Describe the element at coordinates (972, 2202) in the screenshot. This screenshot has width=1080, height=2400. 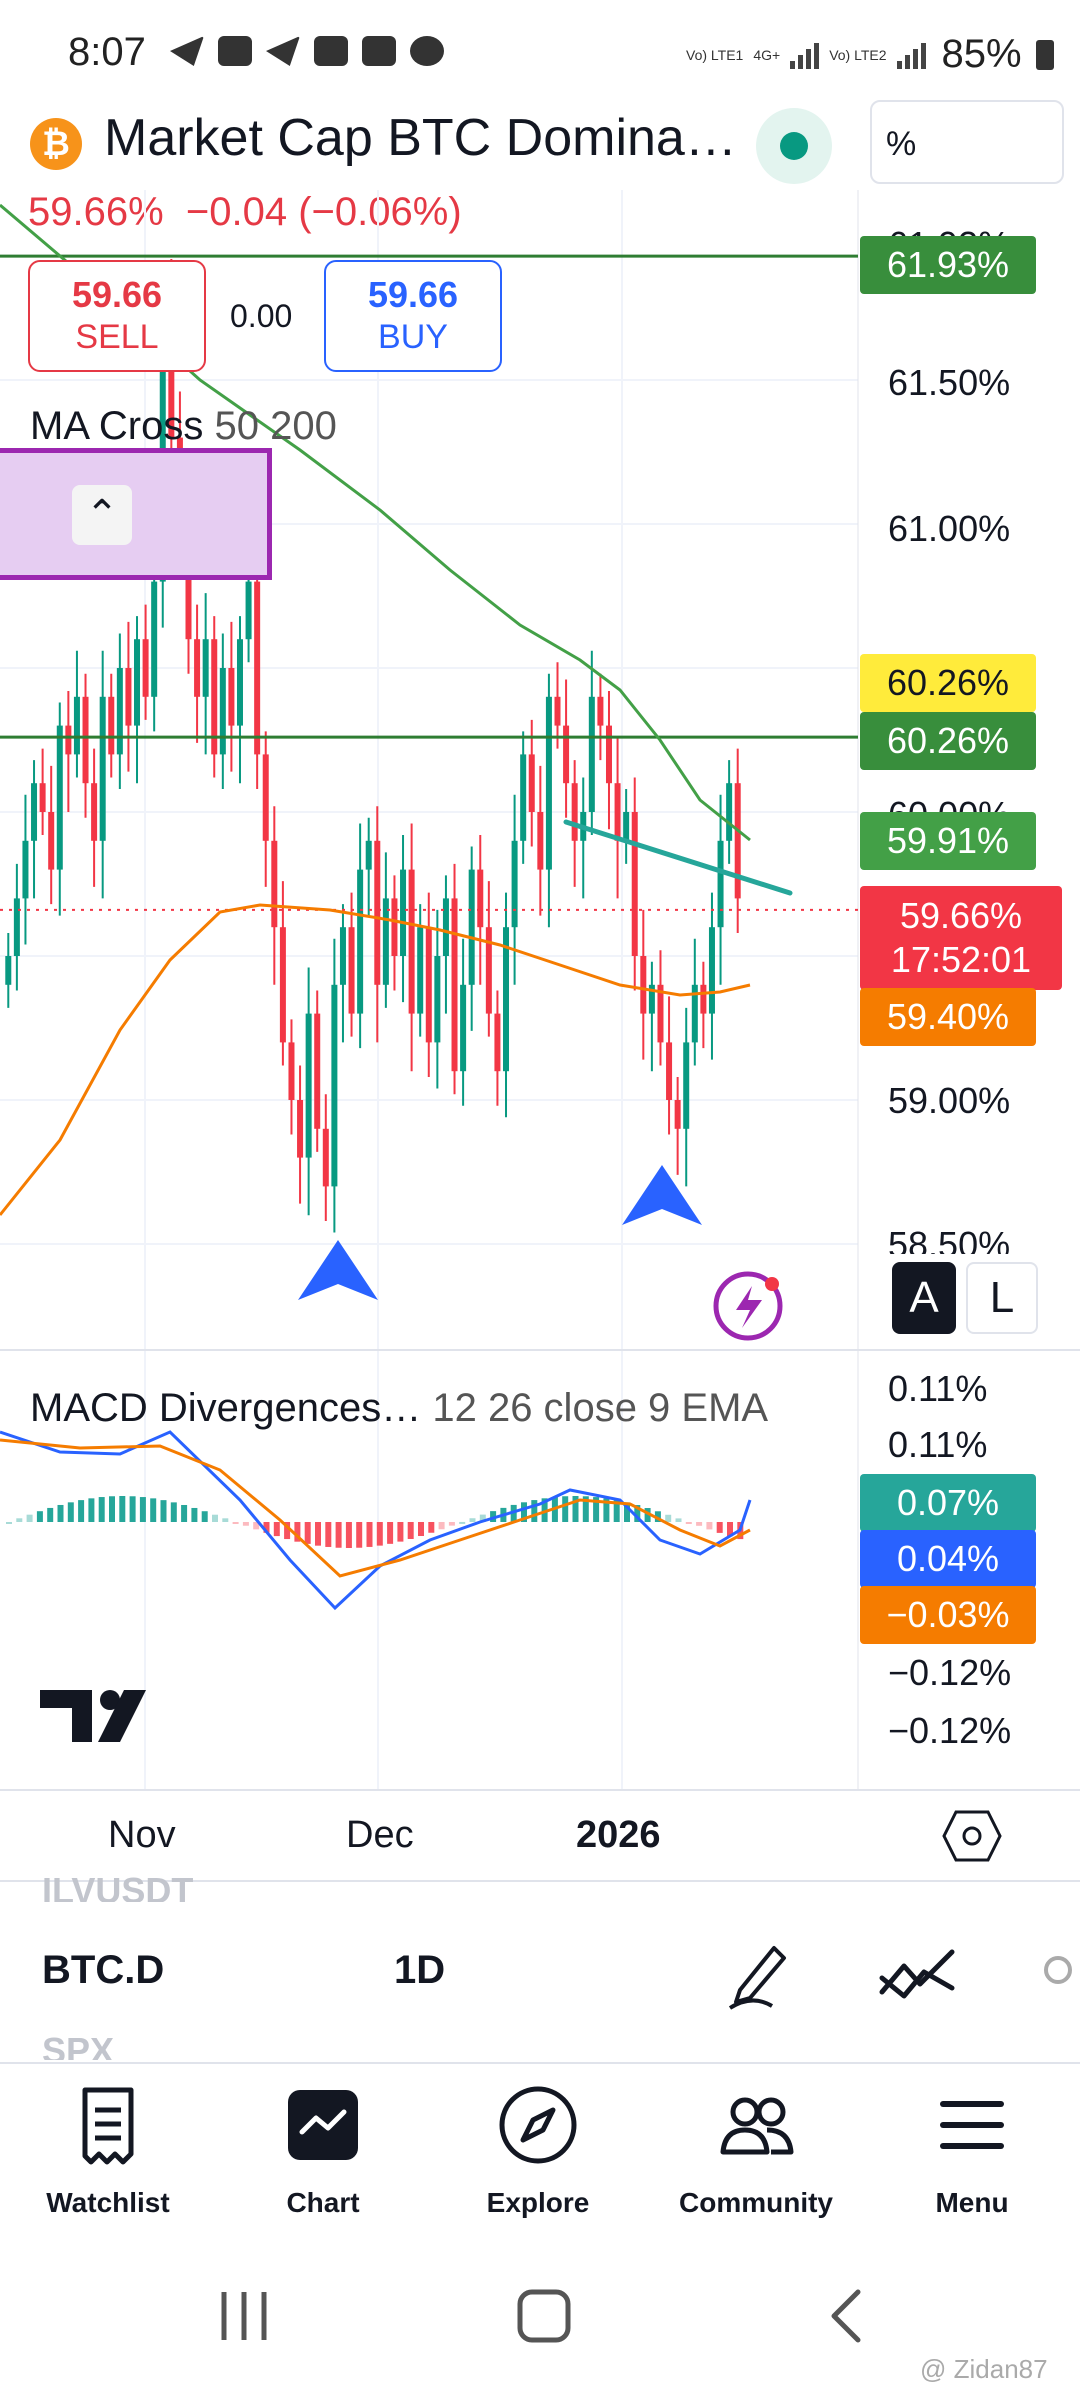
I see `nav-label: Menu` at that location.